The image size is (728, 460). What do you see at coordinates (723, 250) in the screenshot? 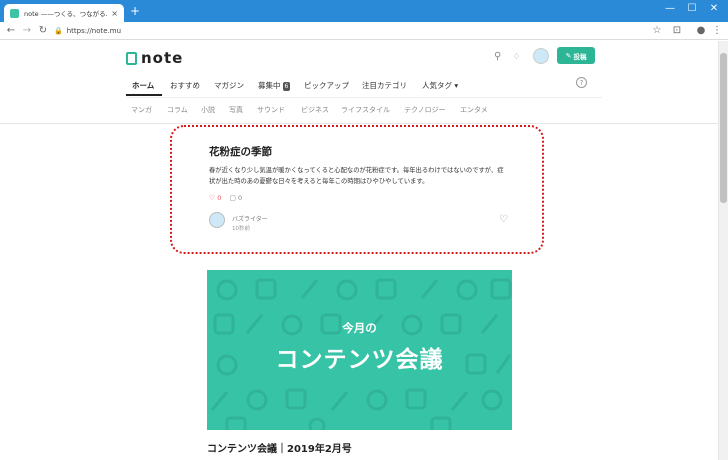
I see `page-scrollbar` at bounding box center [723, 250].